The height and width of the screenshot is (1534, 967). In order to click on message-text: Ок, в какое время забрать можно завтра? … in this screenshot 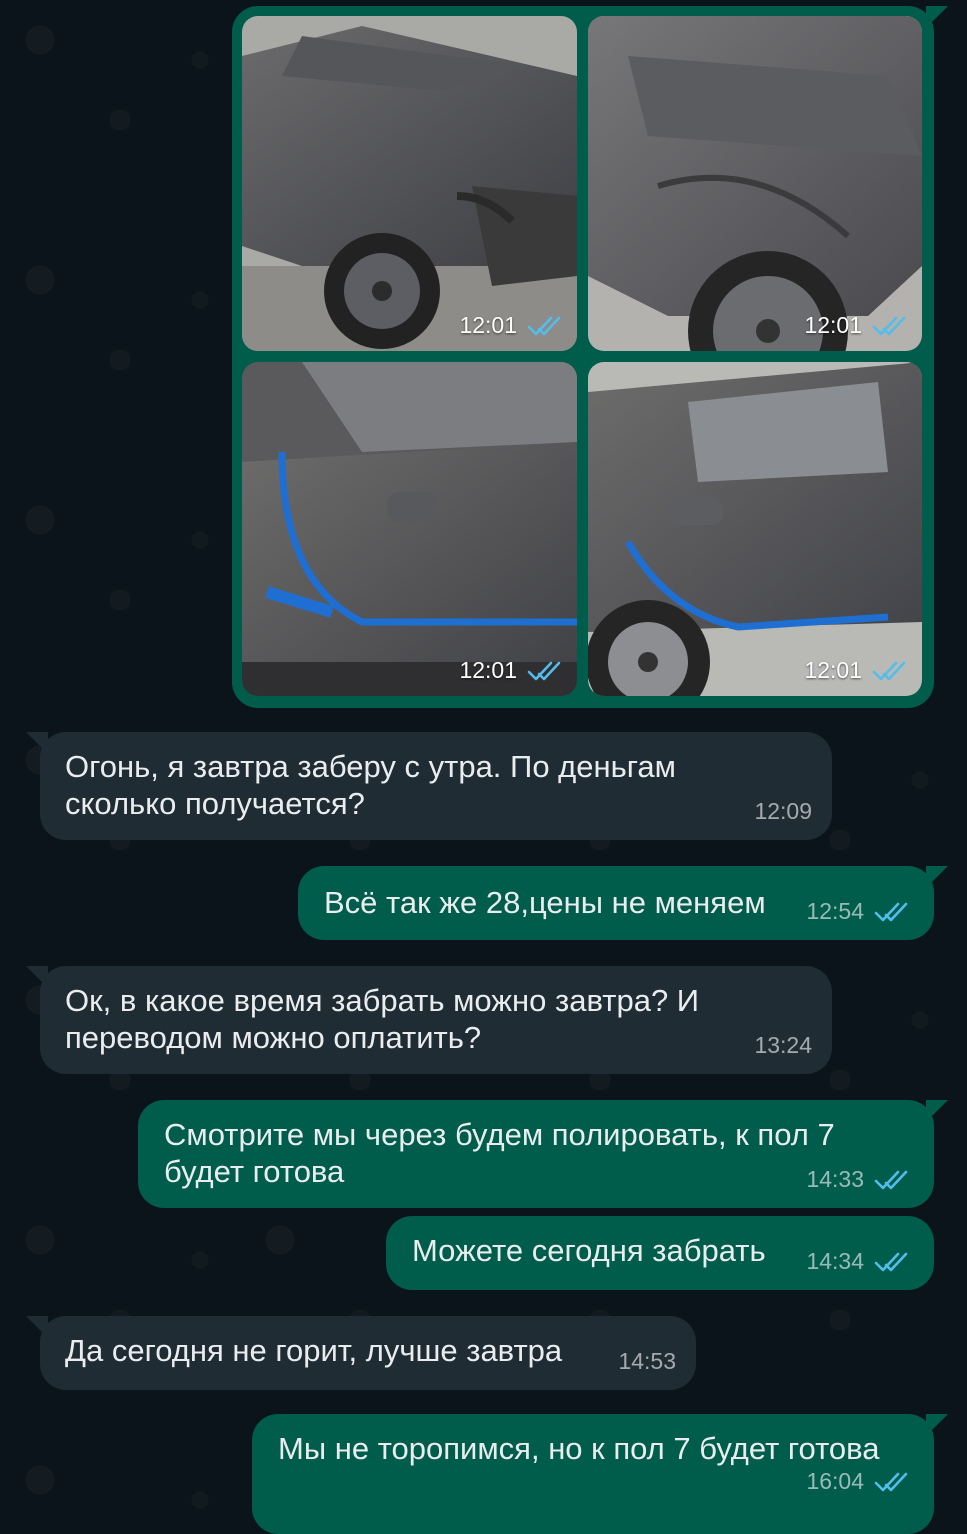, I will do `click(382, 1019)`.